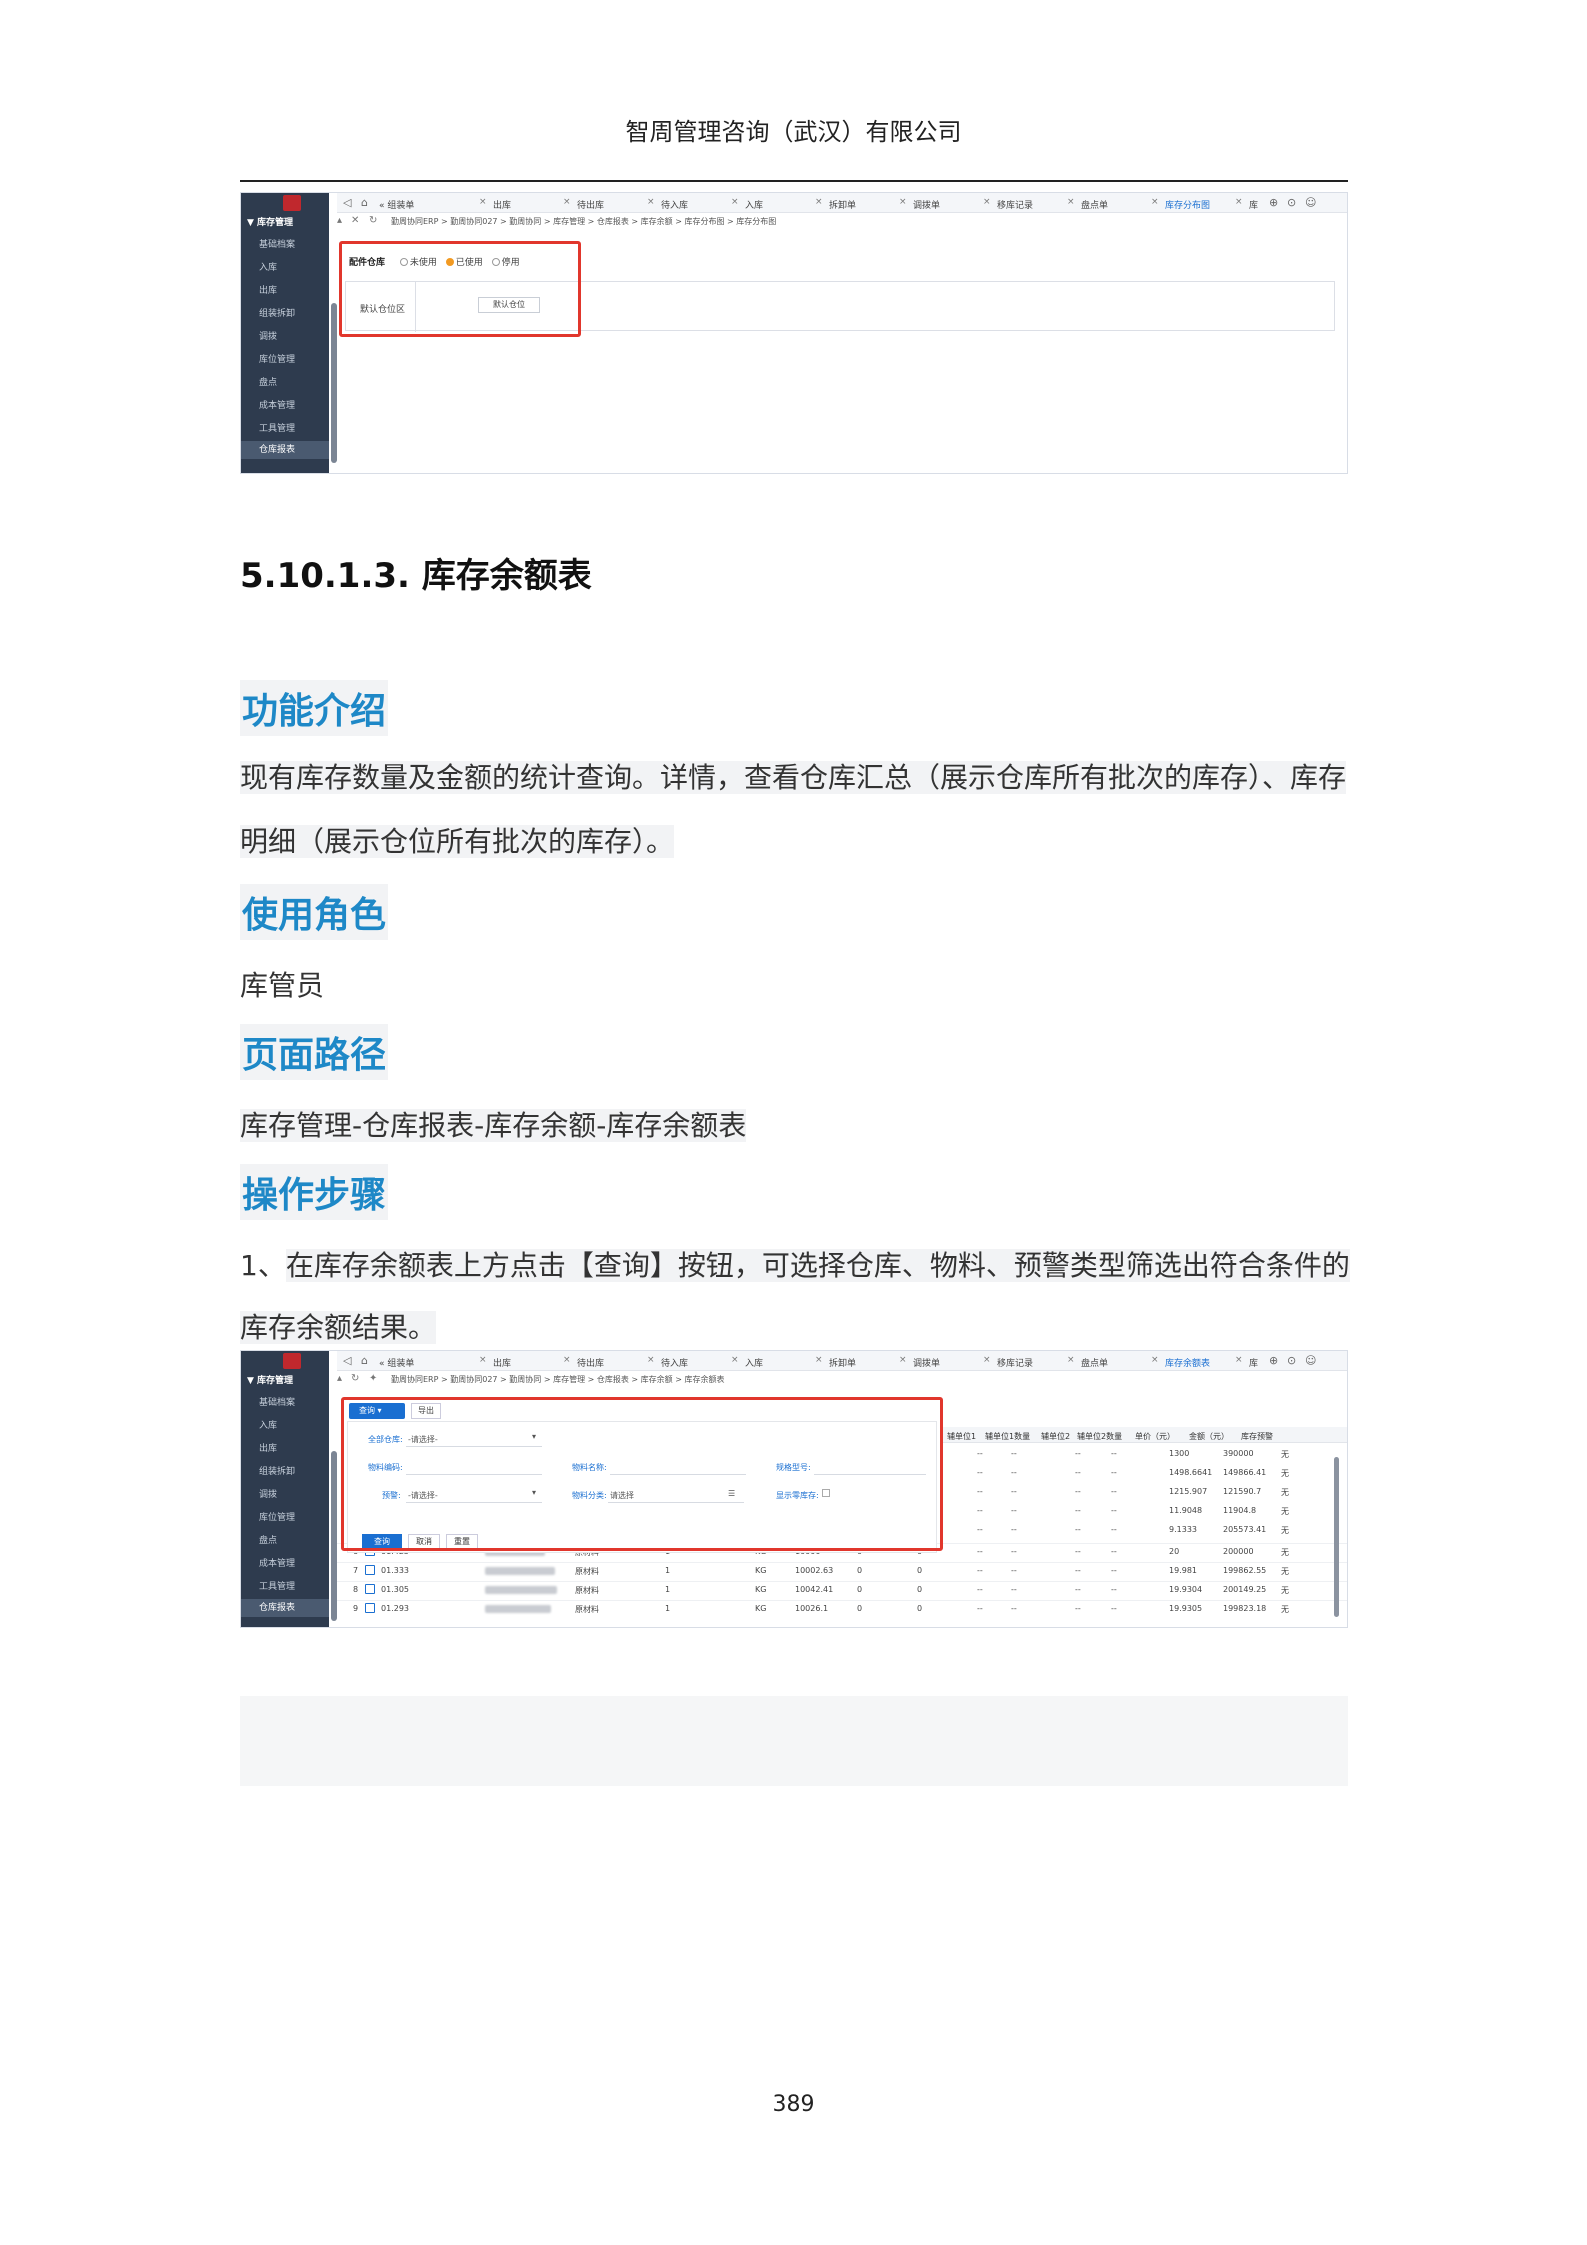 The height and width of the screenshot is (2245, 1587). I want to click on tab-active: 库存分布图, so click(1187, 204).